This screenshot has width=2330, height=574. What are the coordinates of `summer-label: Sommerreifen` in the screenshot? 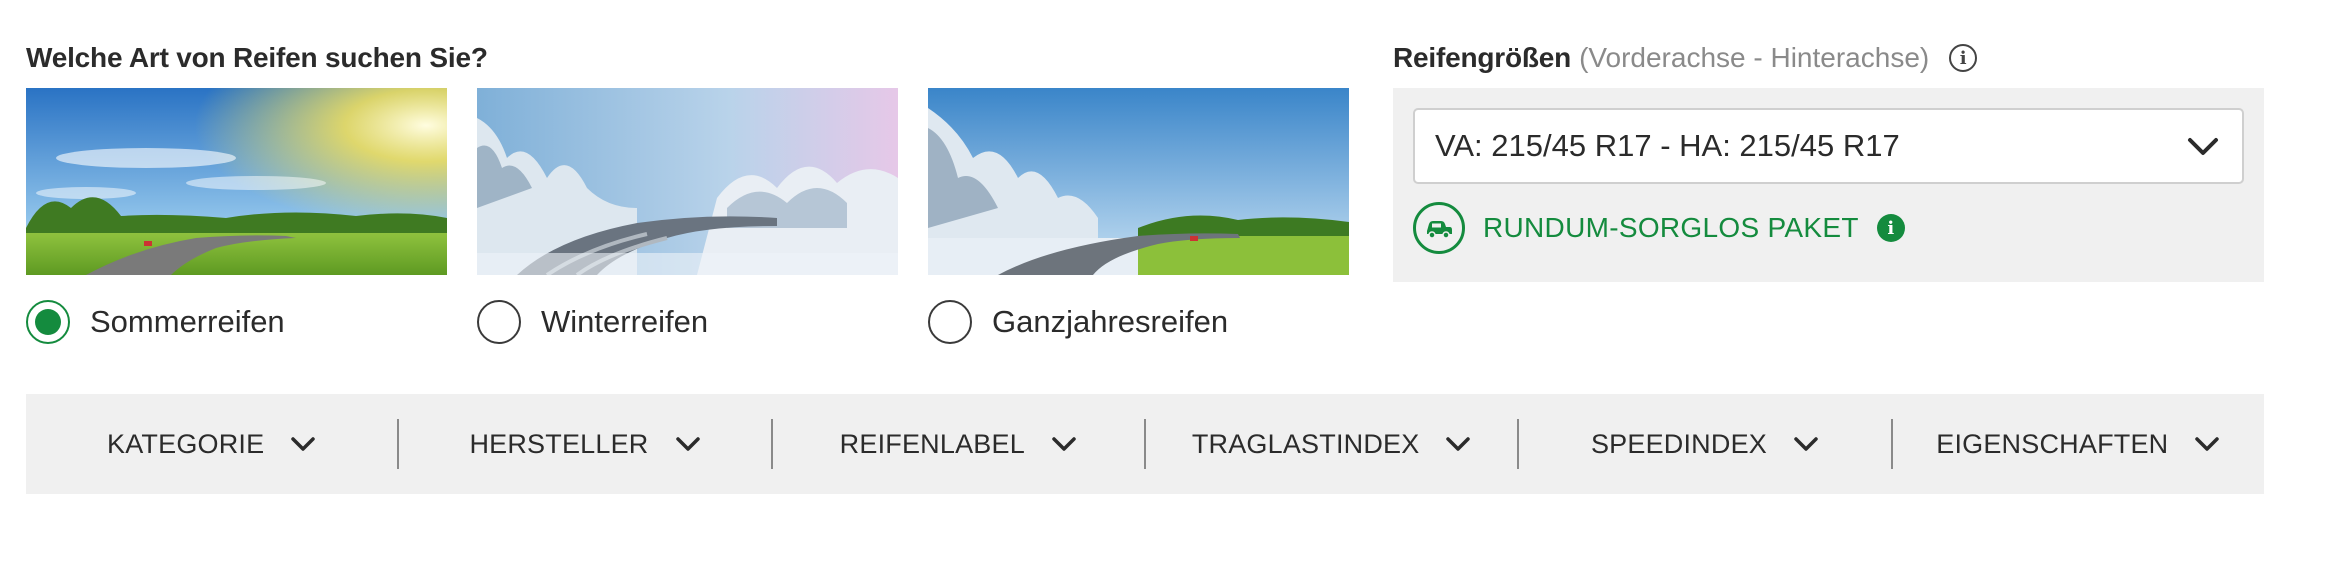 It's located at (187, 321).